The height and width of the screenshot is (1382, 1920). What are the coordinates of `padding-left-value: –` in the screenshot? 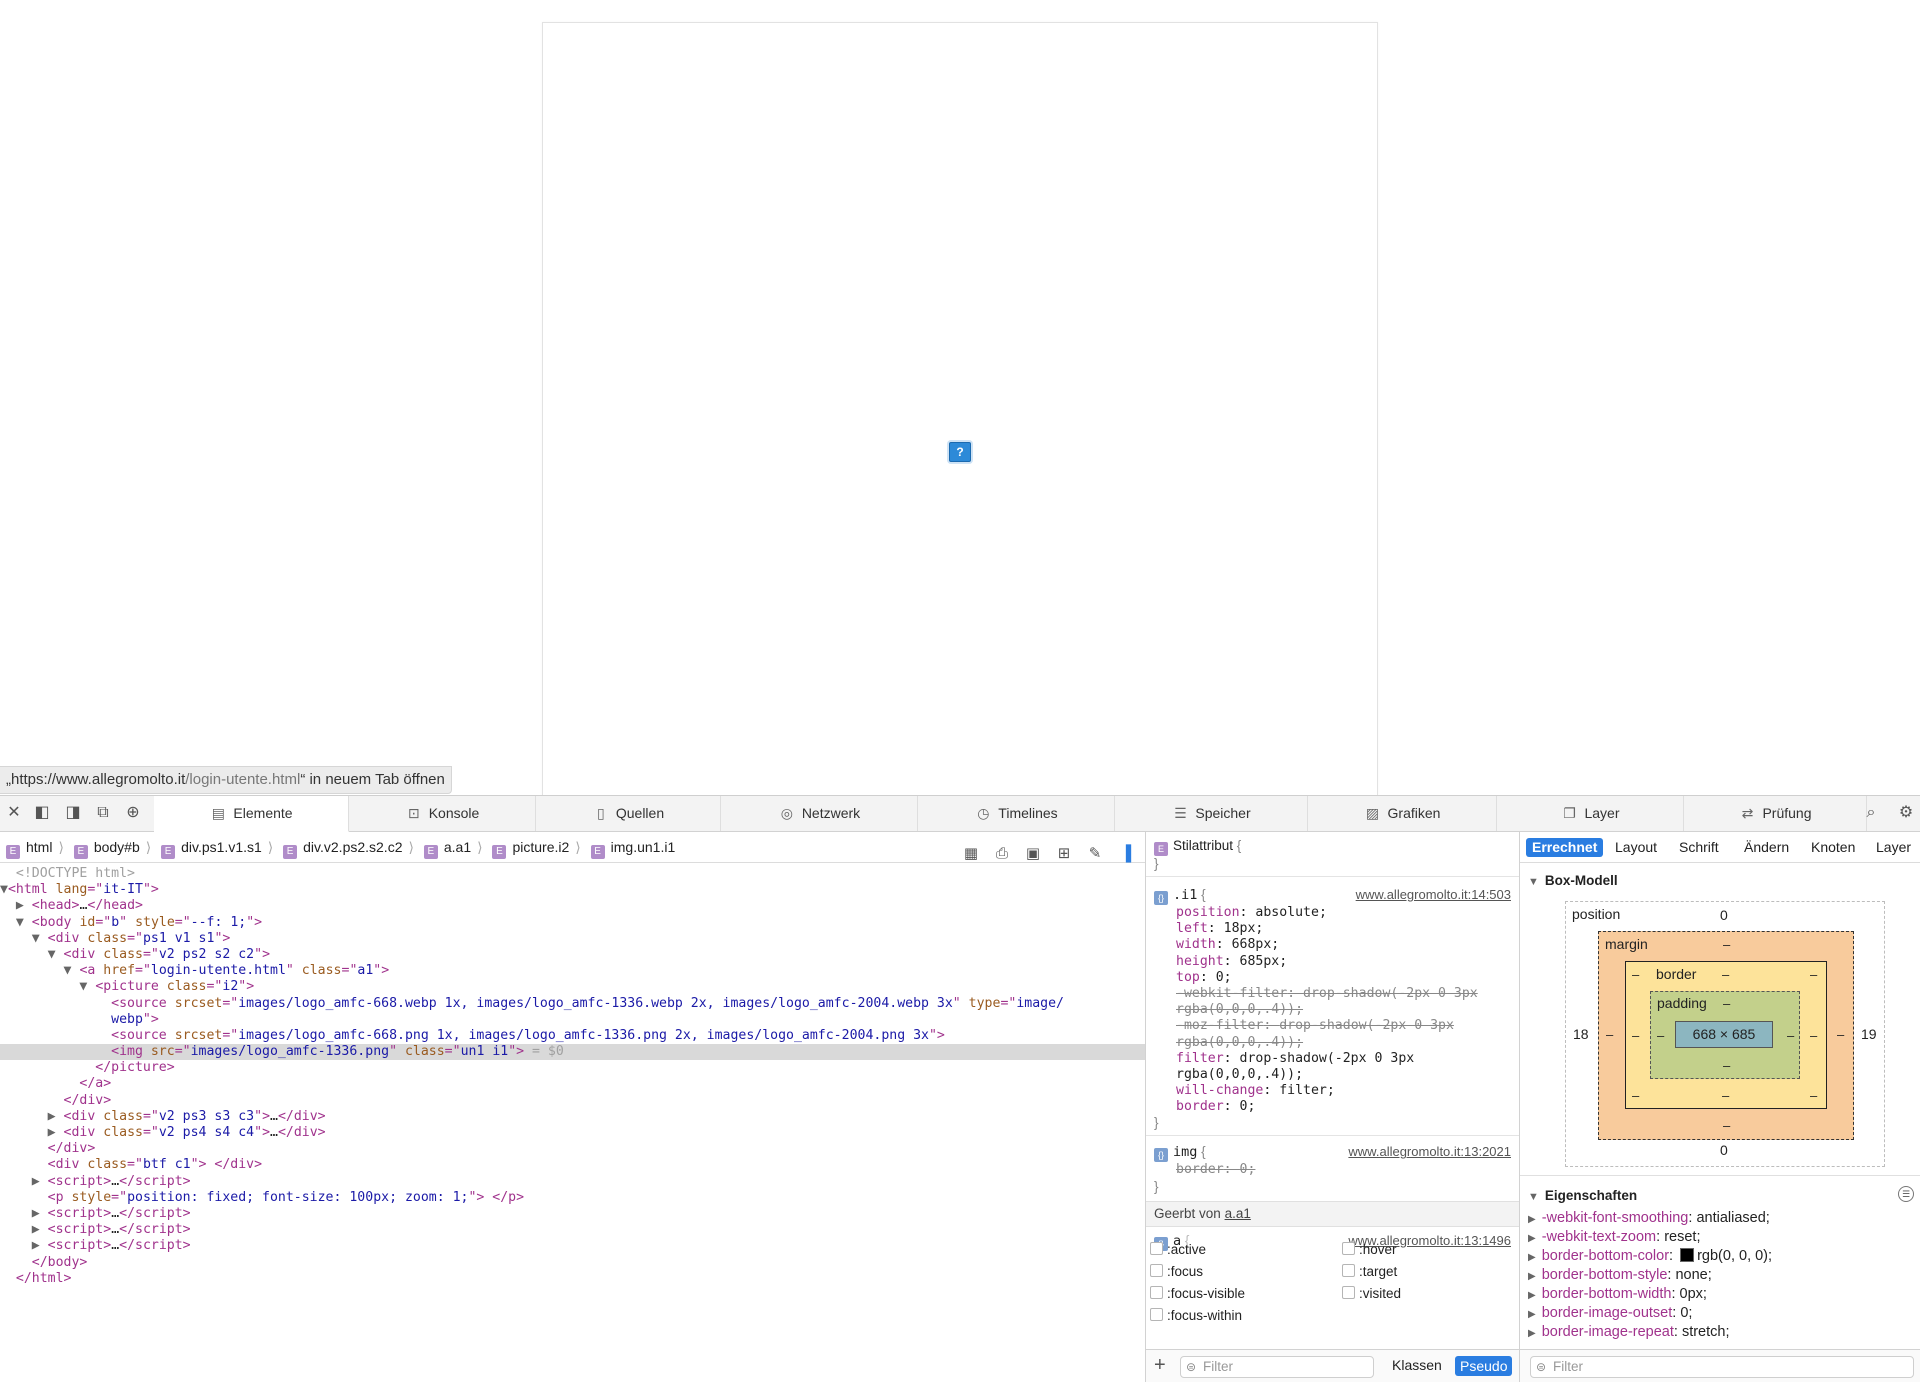 It's located at (1660, 1035).